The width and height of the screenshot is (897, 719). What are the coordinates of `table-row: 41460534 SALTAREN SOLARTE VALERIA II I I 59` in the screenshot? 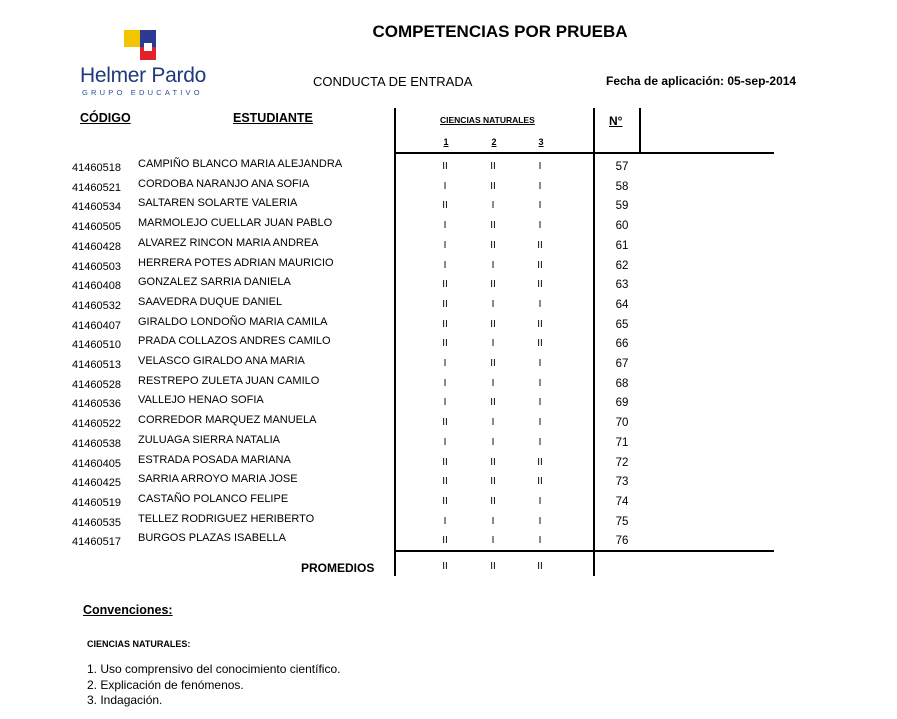 It's located at (448, 207).